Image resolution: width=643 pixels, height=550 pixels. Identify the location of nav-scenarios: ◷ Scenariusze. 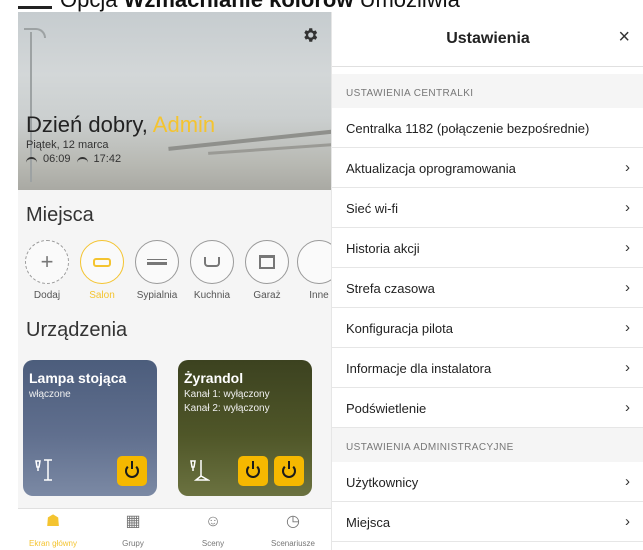
(293, 530).